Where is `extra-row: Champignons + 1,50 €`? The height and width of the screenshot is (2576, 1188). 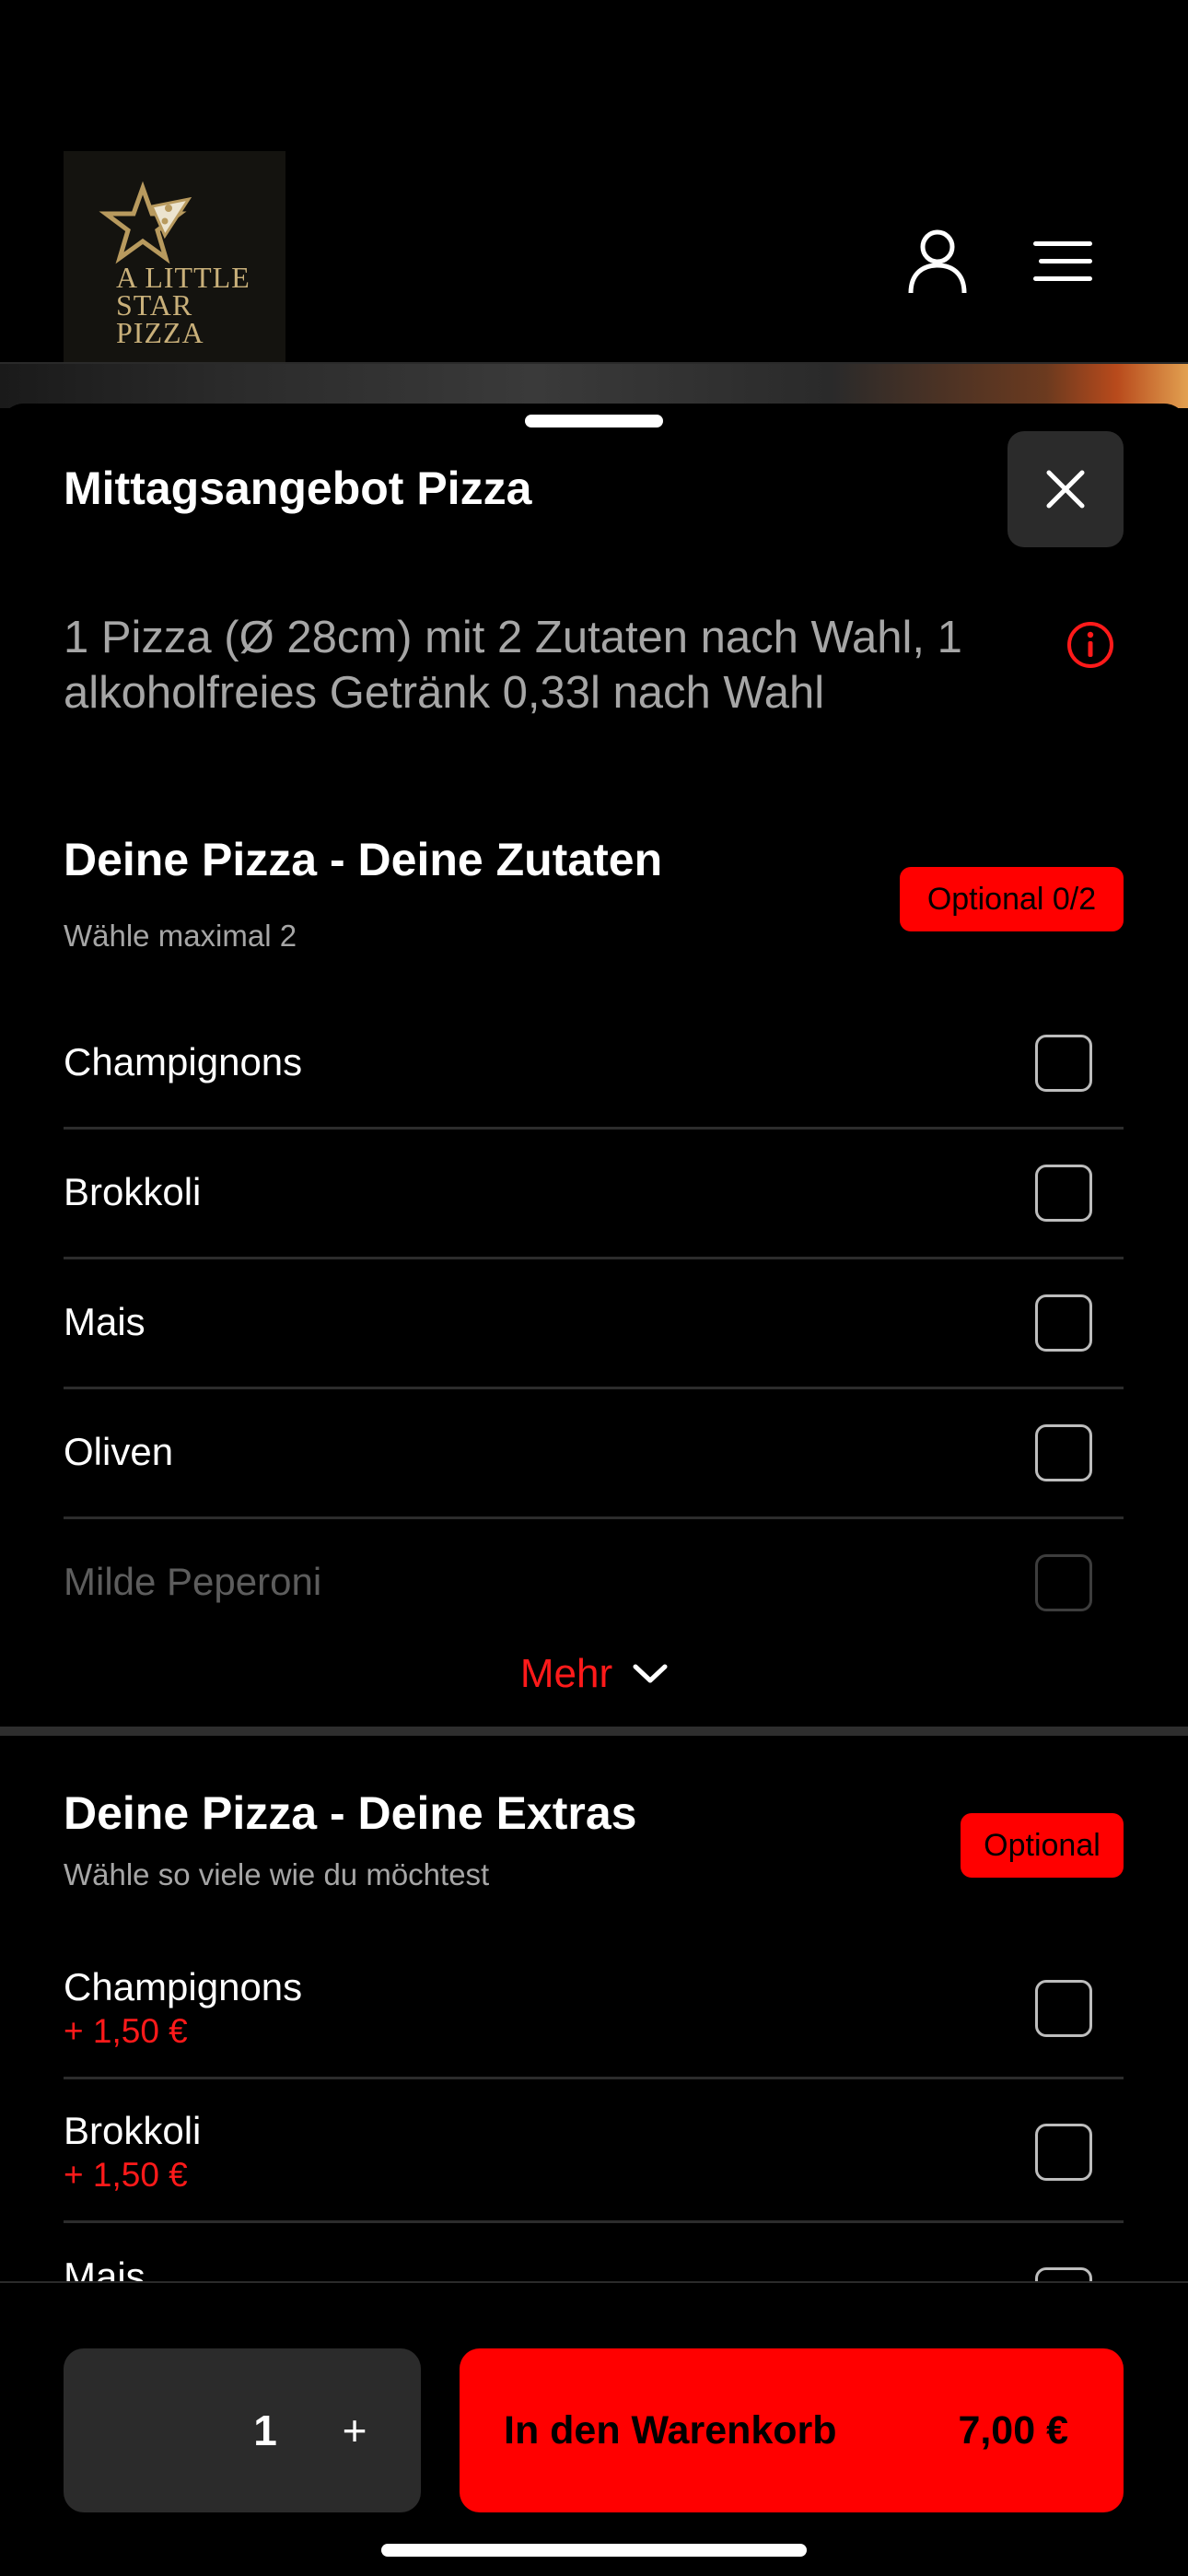
extra-row: Champignons + 1,50 € is located at coordinates (594, 2008).